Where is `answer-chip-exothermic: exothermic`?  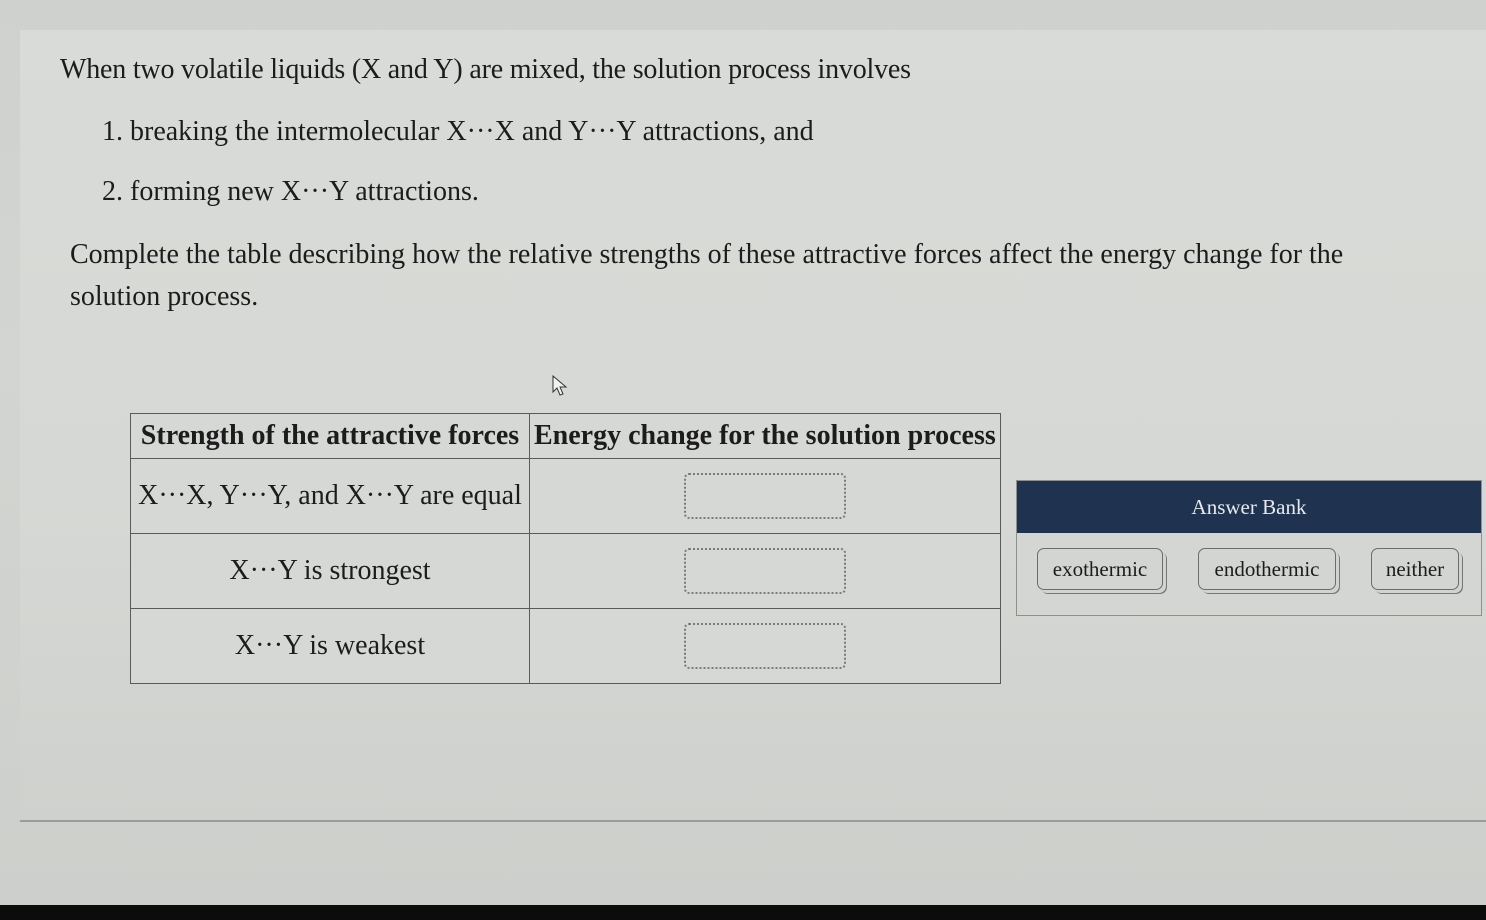 answer-chip-exothermic: exothermic is located at coordinates (1100, 569).